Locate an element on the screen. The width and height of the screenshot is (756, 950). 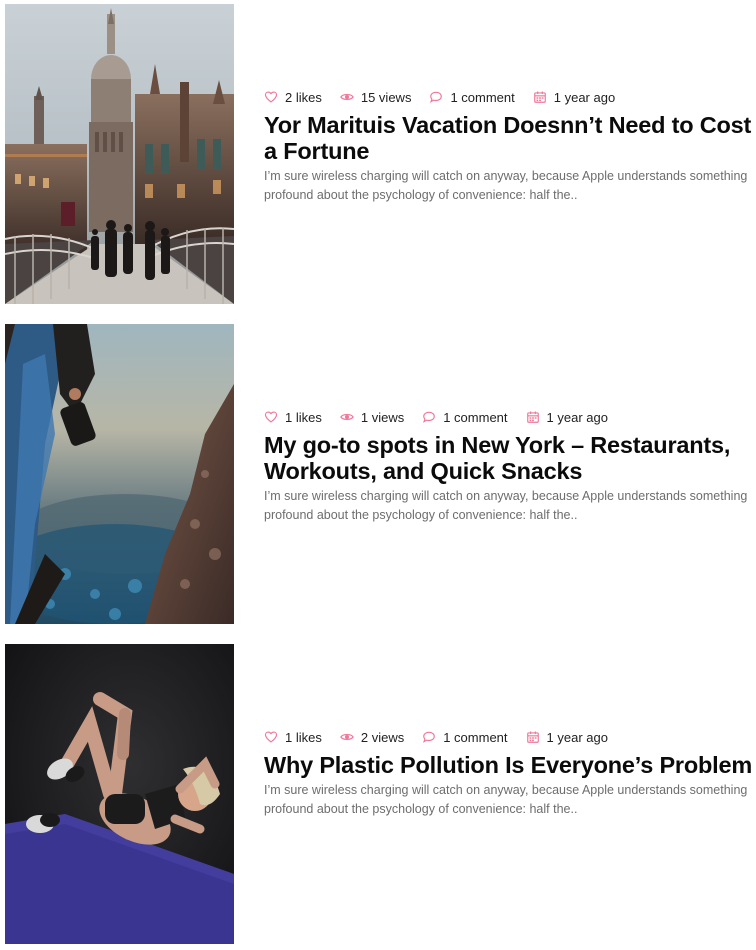
post-meta: 1 likes 1 views 1 comment 1 year ago is located at coordinates (509, 417).